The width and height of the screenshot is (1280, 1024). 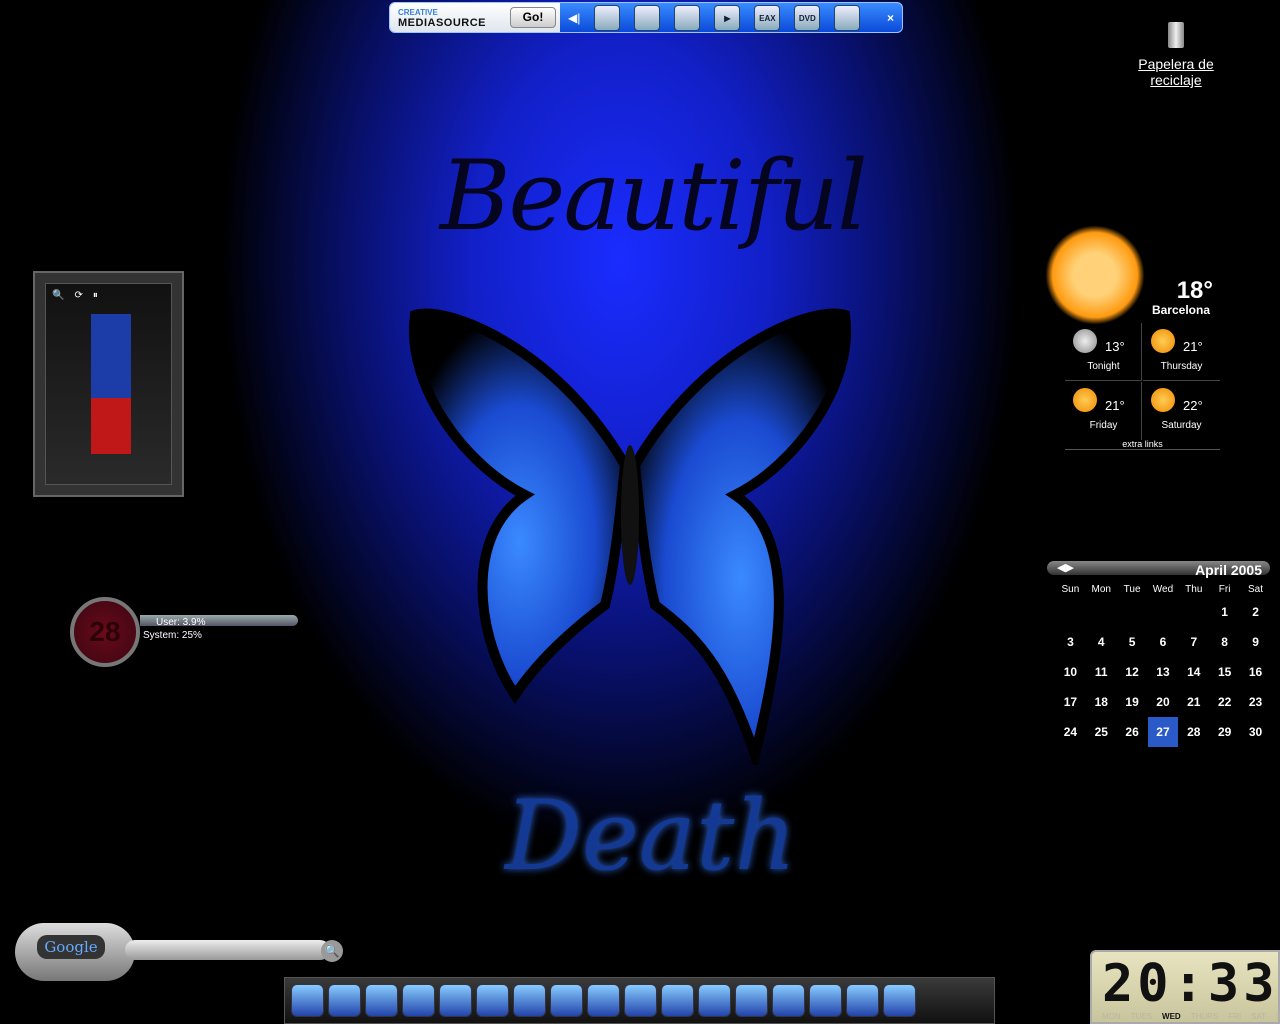 What do you see at coordinates (1204, 1016) in the screenshot?
I see `clock-day: THURS` at bounding box center [1204, 1016].